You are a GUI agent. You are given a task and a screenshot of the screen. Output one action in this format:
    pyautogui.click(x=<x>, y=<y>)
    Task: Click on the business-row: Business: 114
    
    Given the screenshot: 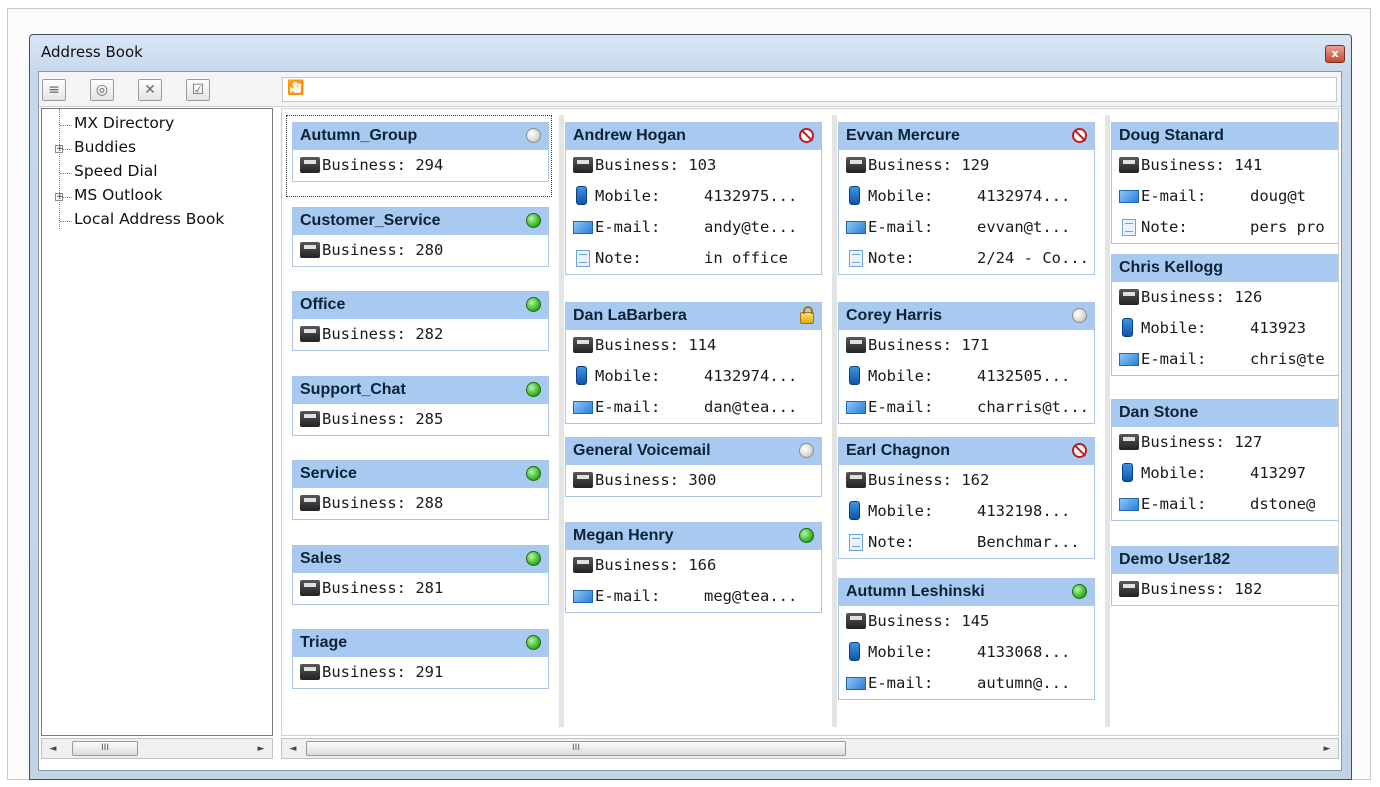 What is the action you would take?
    pyautogui.click(x=693, y=345)
    